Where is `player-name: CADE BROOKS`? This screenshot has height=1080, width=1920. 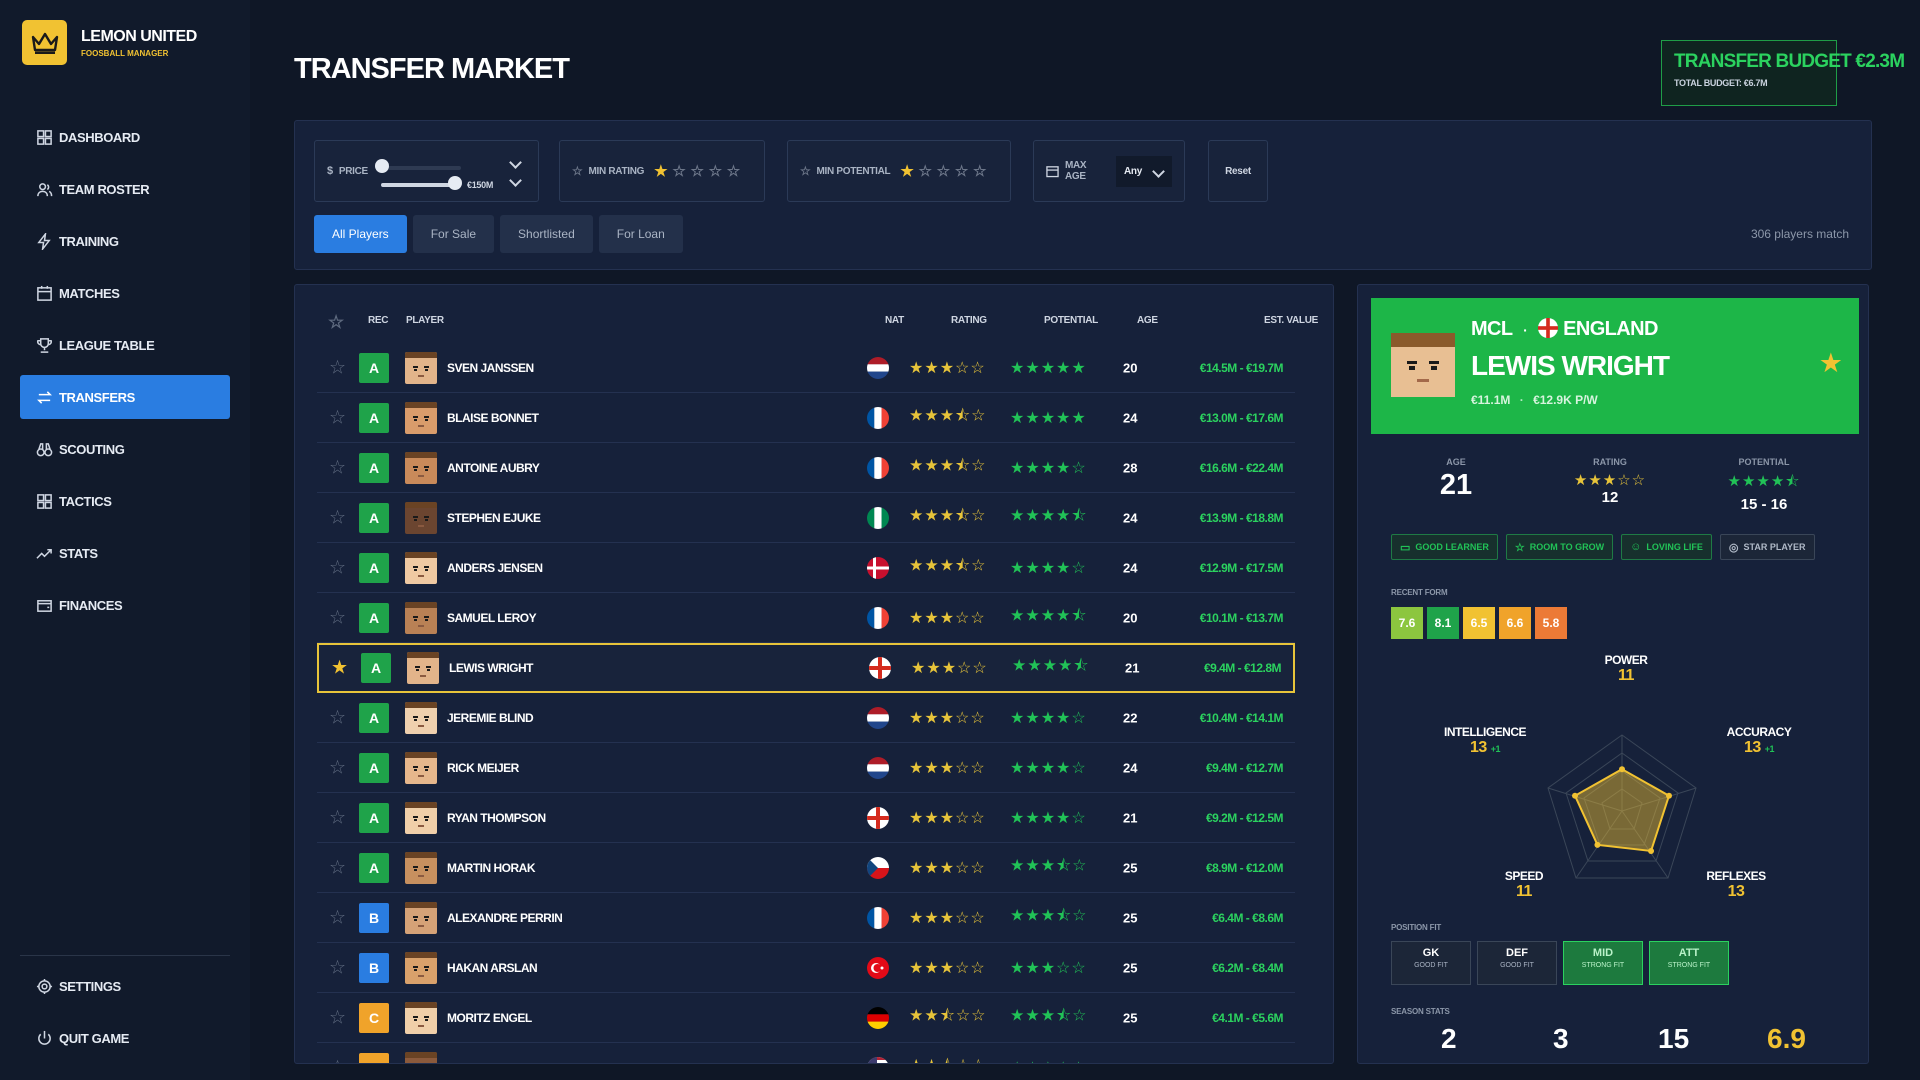
player-name: CADE BROOKS is located at coordinates (489, 1062).